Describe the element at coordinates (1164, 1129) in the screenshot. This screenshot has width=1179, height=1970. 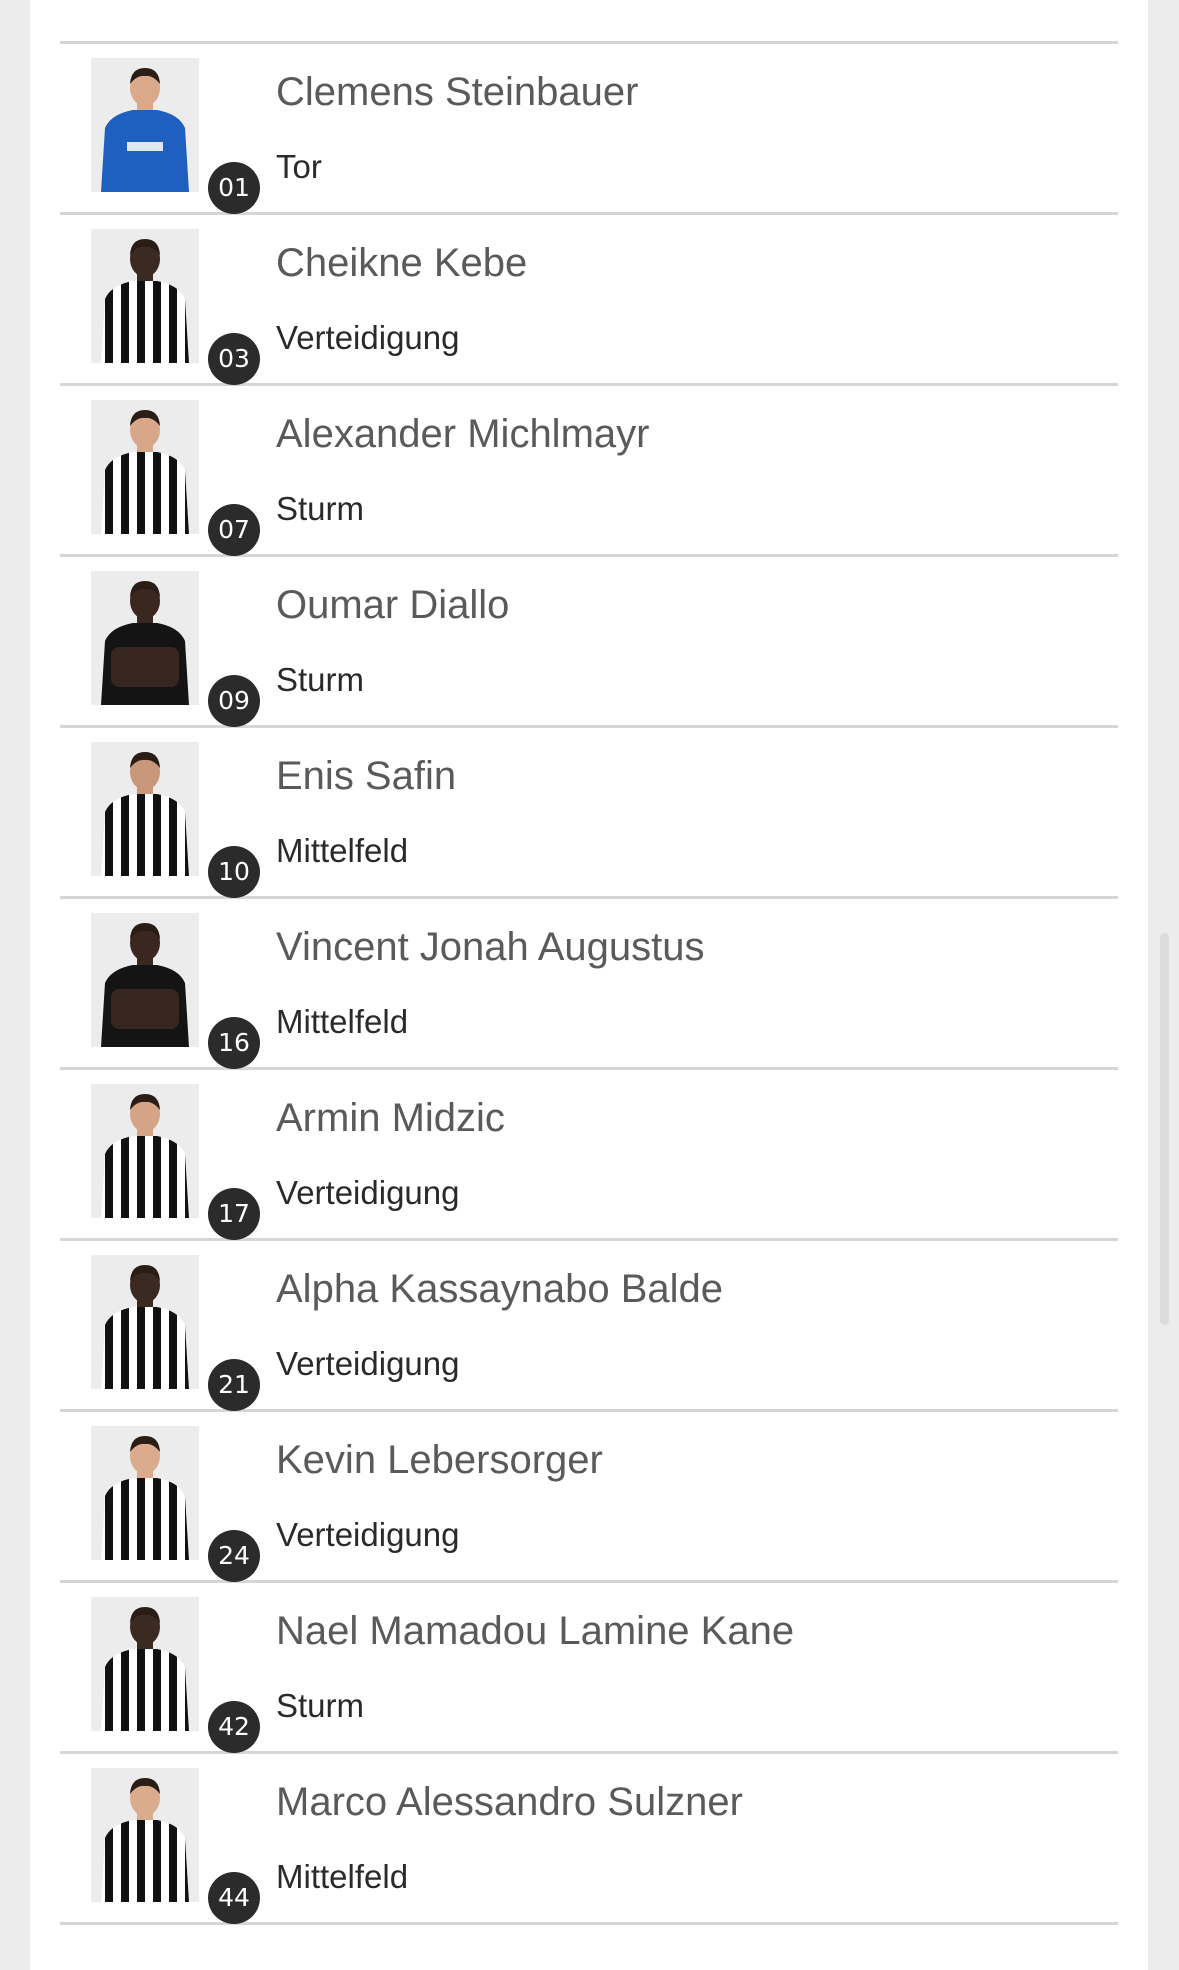
I see `scrollbar` at that location.